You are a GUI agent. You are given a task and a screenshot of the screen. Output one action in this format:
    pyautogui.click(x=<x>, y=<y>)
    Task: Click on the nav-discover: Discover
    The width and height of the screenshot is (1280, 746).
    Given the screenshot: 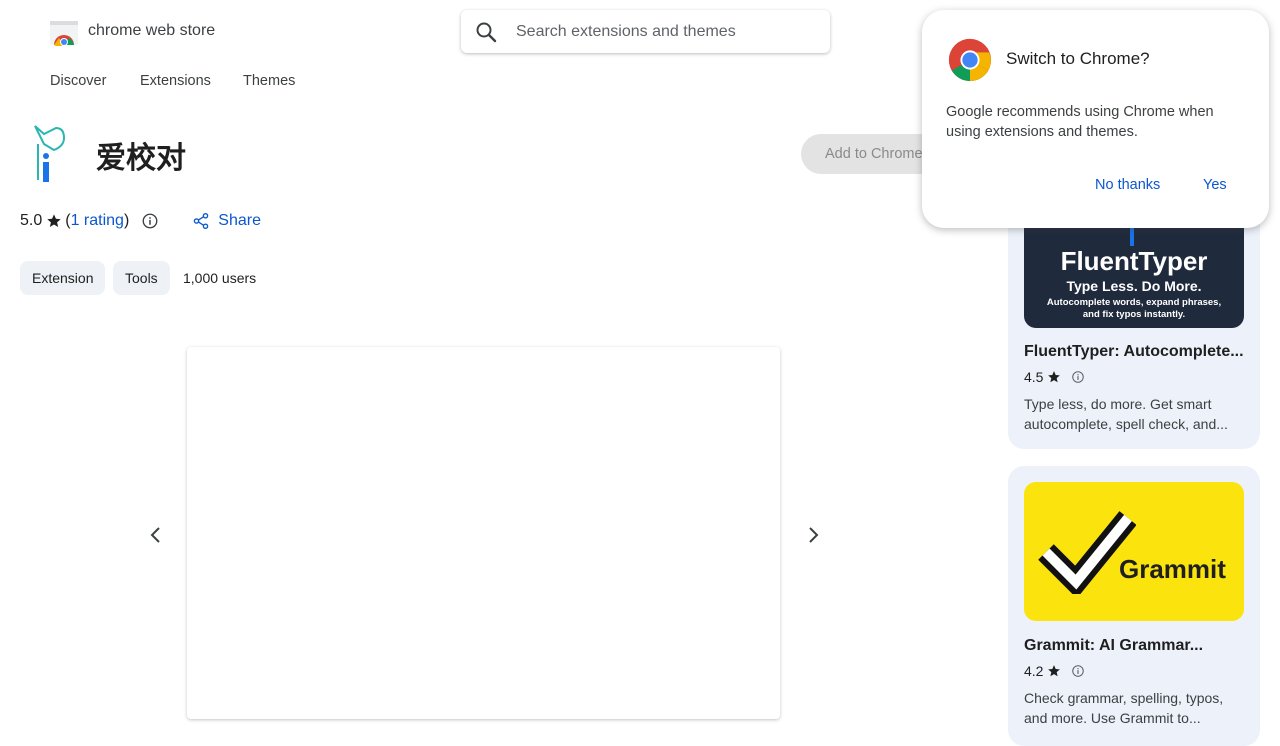 What is the action you would take?
    pyautogui.click(x=78, y=81)
    